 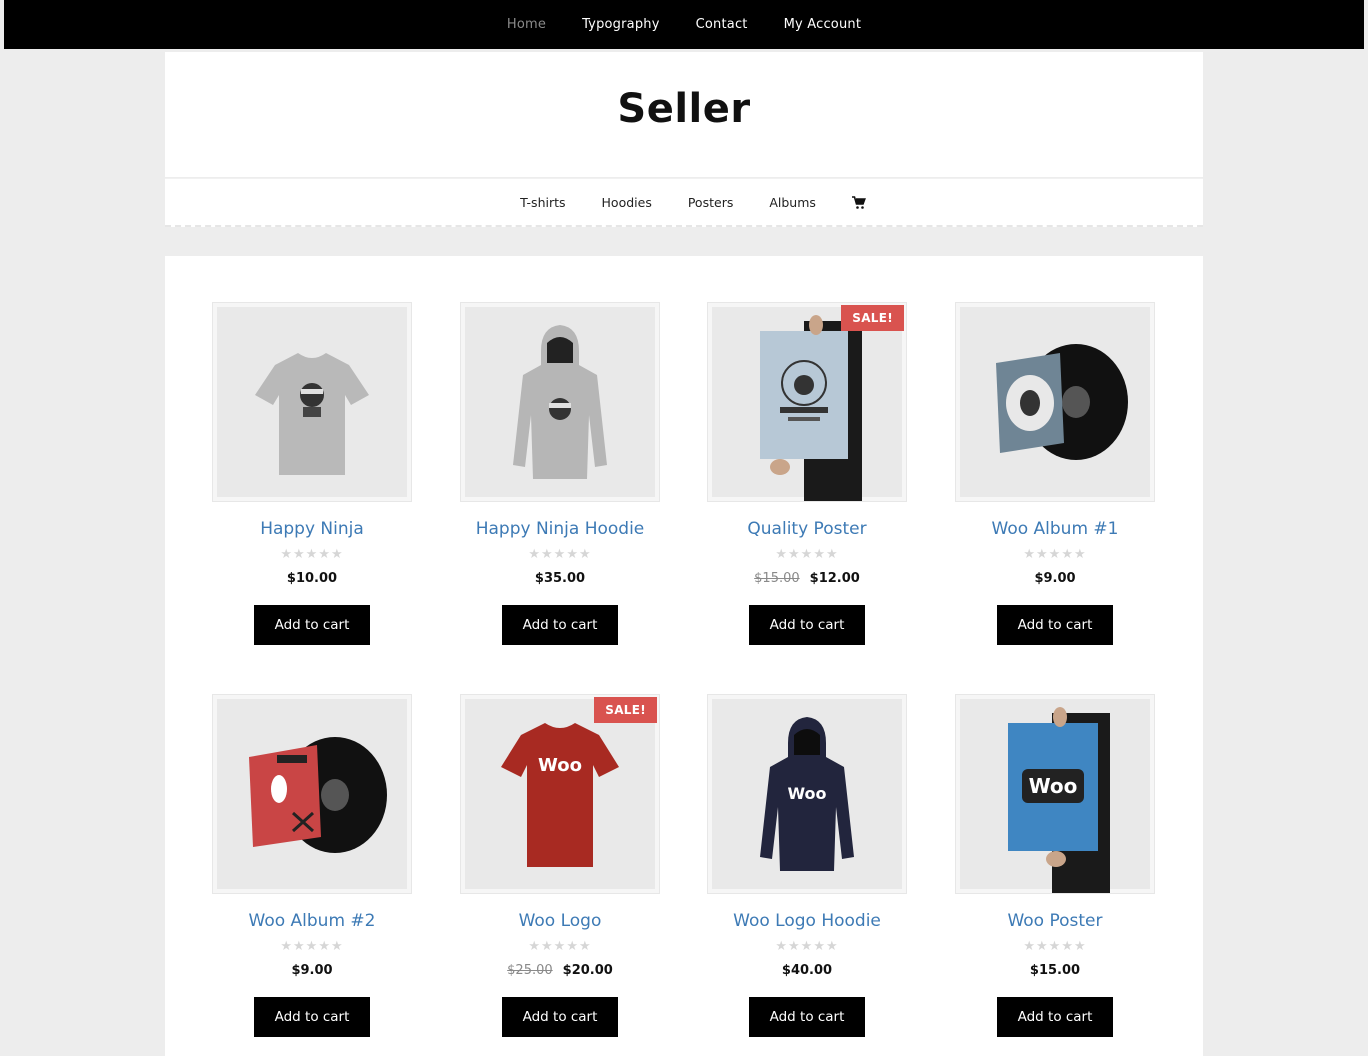 I want to click on product-card: Woo Album #1 ★★★★★ $9.00 Add to cart, so click(x=1055, y=473).